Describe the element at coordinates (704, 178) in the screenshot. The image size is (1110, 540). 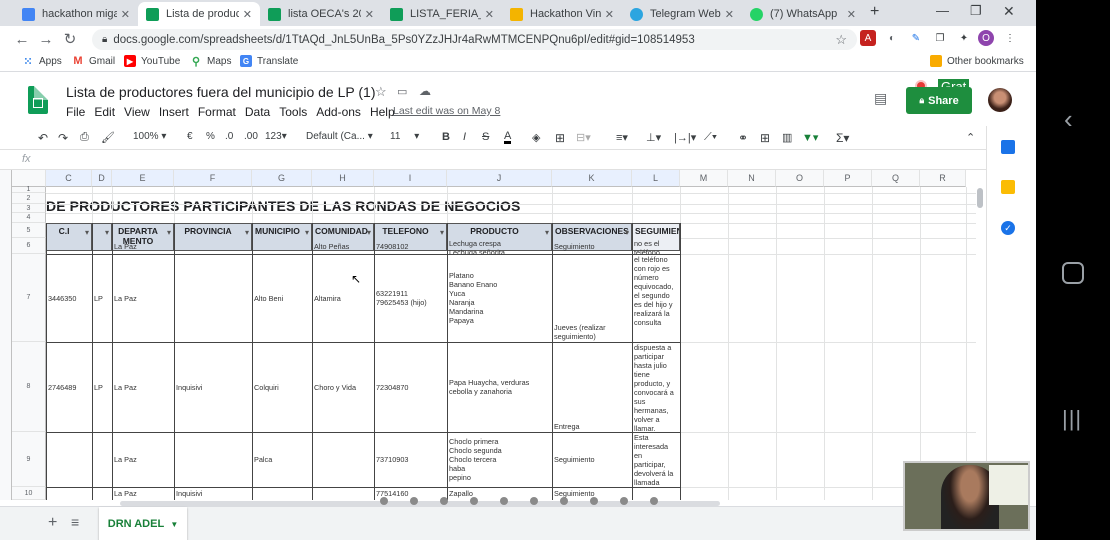
I see `column-header-m: M` at that location.